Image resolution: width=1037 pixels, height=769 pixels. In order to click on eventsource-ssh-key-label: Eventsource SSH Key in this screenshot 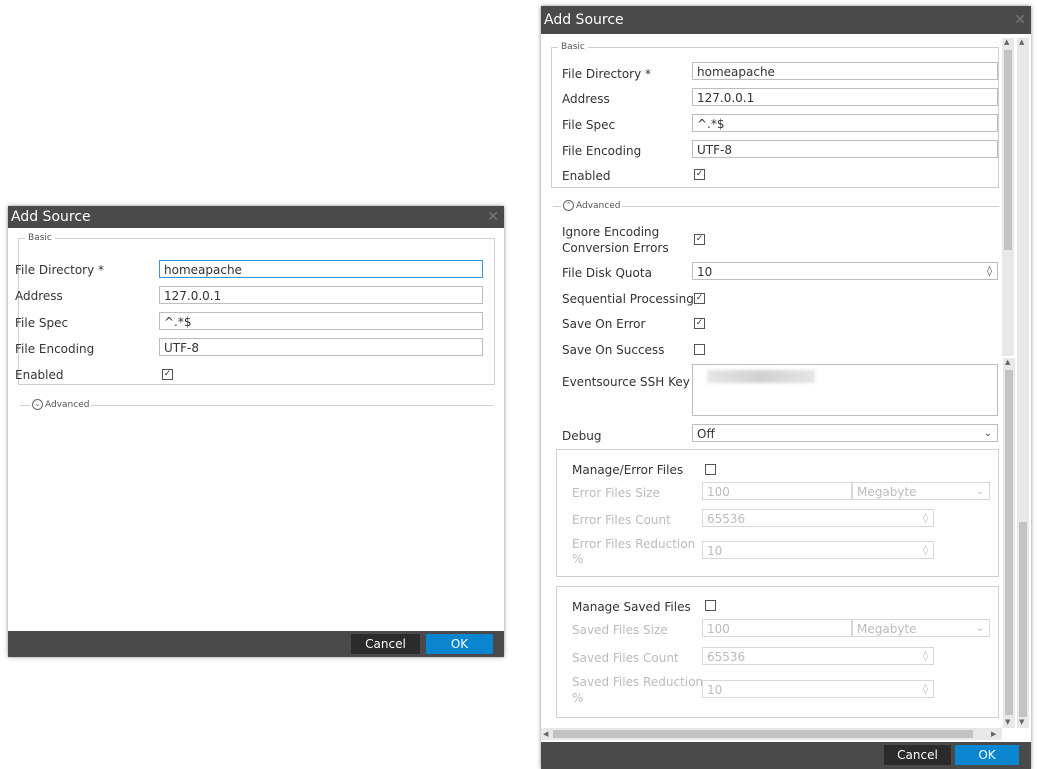, I will do `click(626, 382)`.